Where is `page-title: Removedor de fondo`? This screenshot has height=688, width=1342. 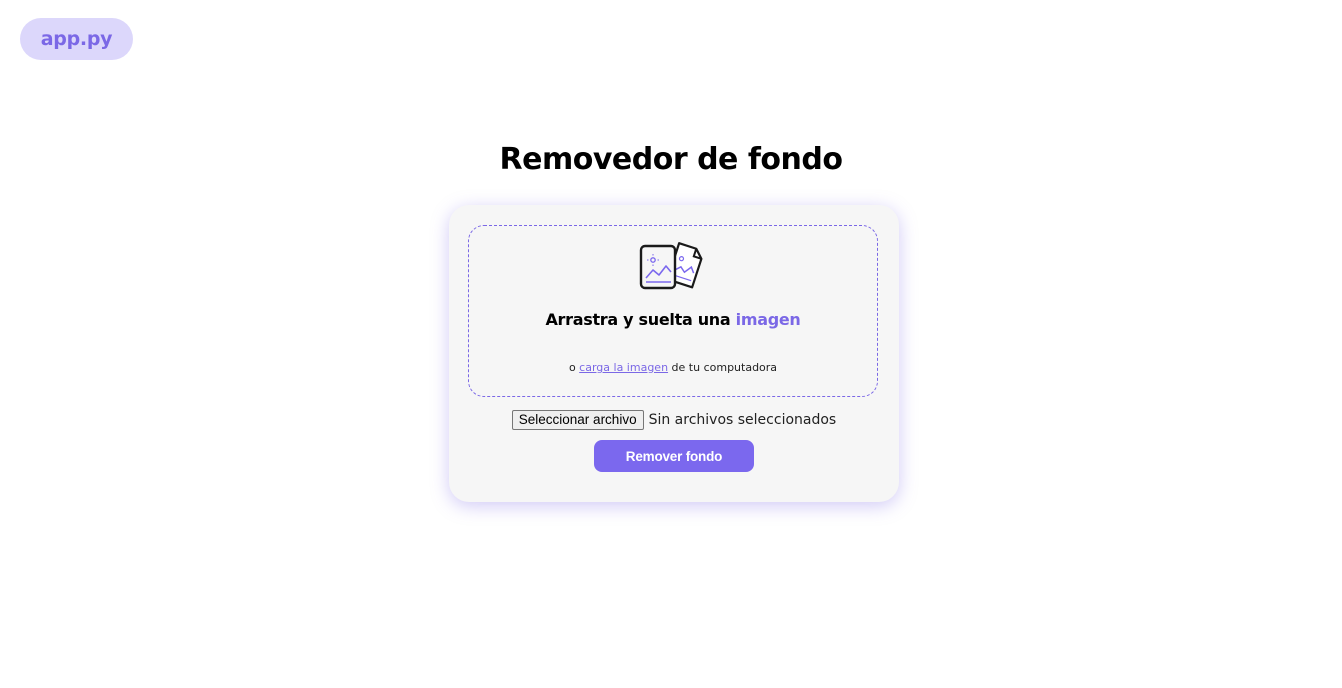 page-title: Removedor de fondo is located at coordinates (671, 159).